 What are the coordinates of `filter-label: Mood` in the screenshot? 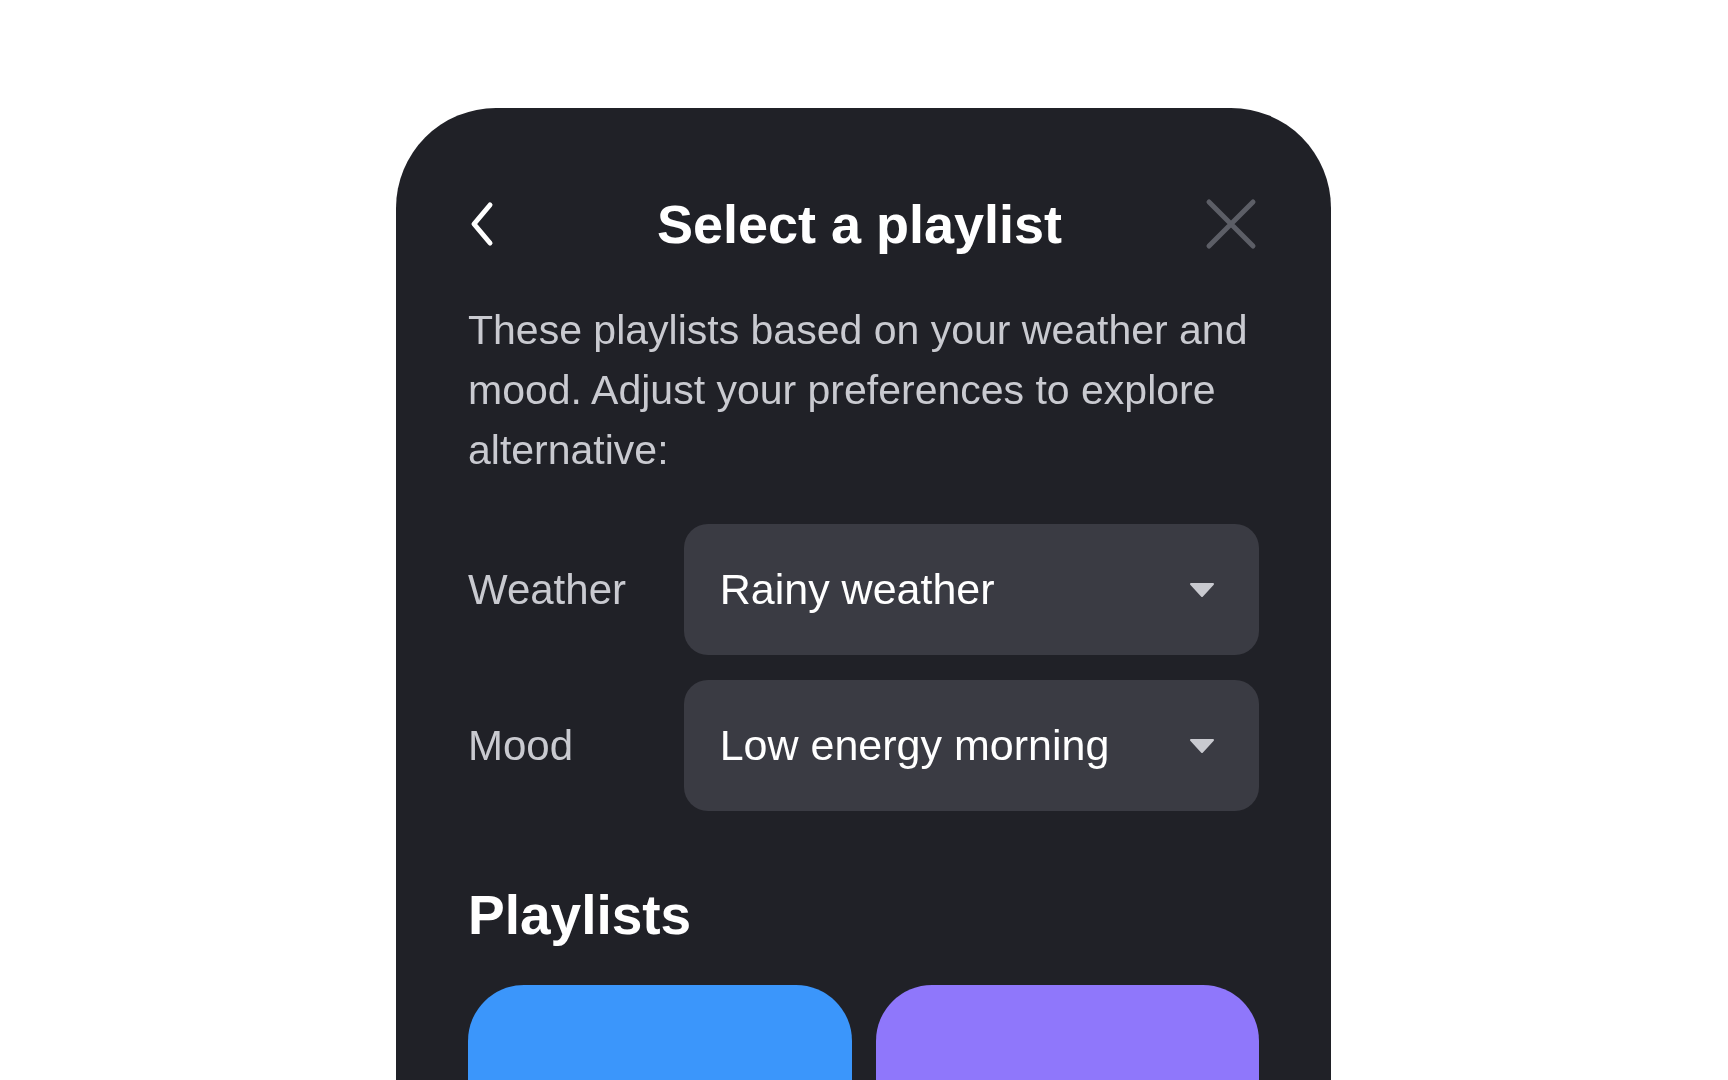 It's located at (521, 746).